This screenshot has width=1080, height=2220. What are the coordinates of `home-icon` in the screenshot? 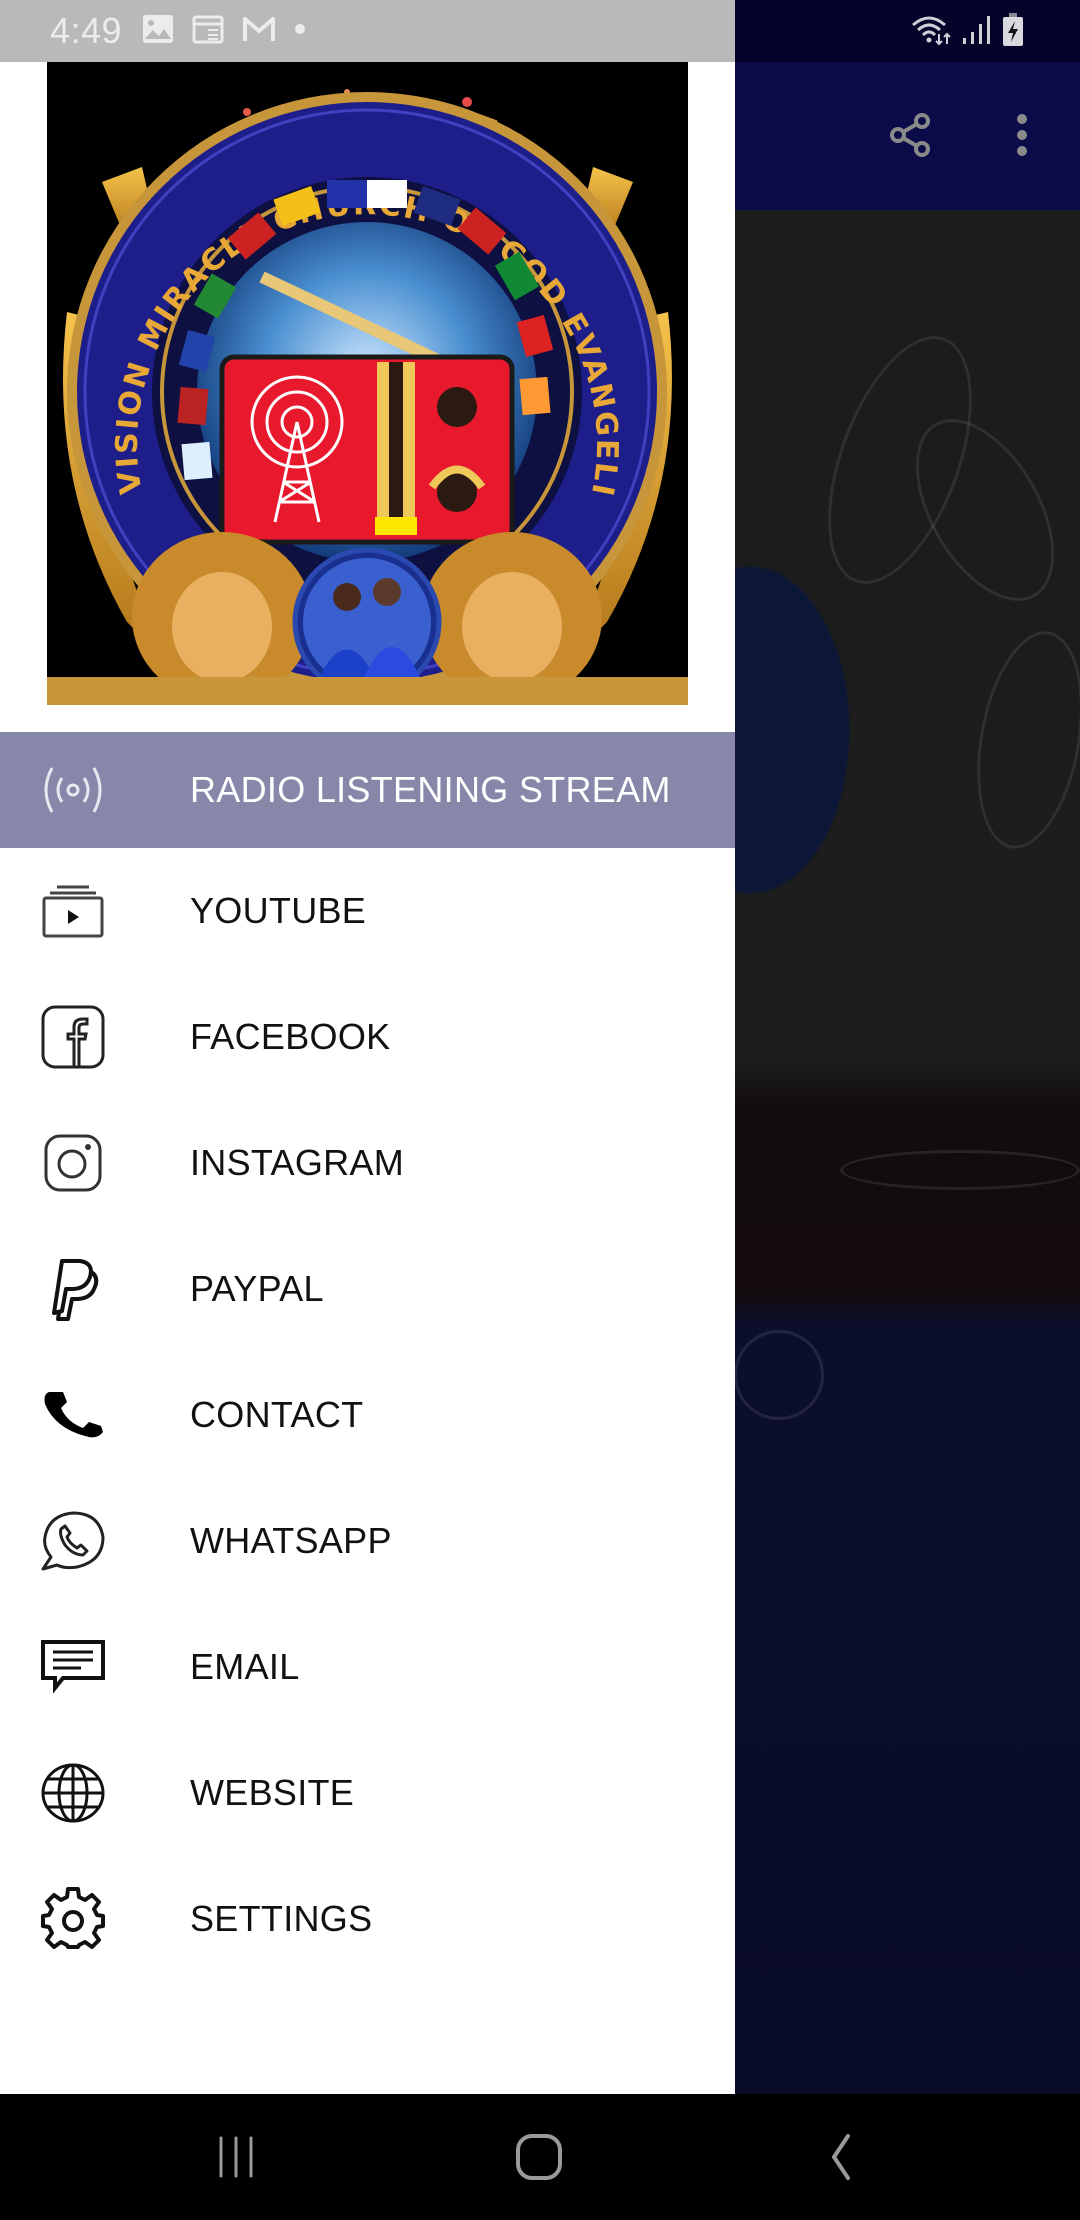 It's located at (539, 2157).